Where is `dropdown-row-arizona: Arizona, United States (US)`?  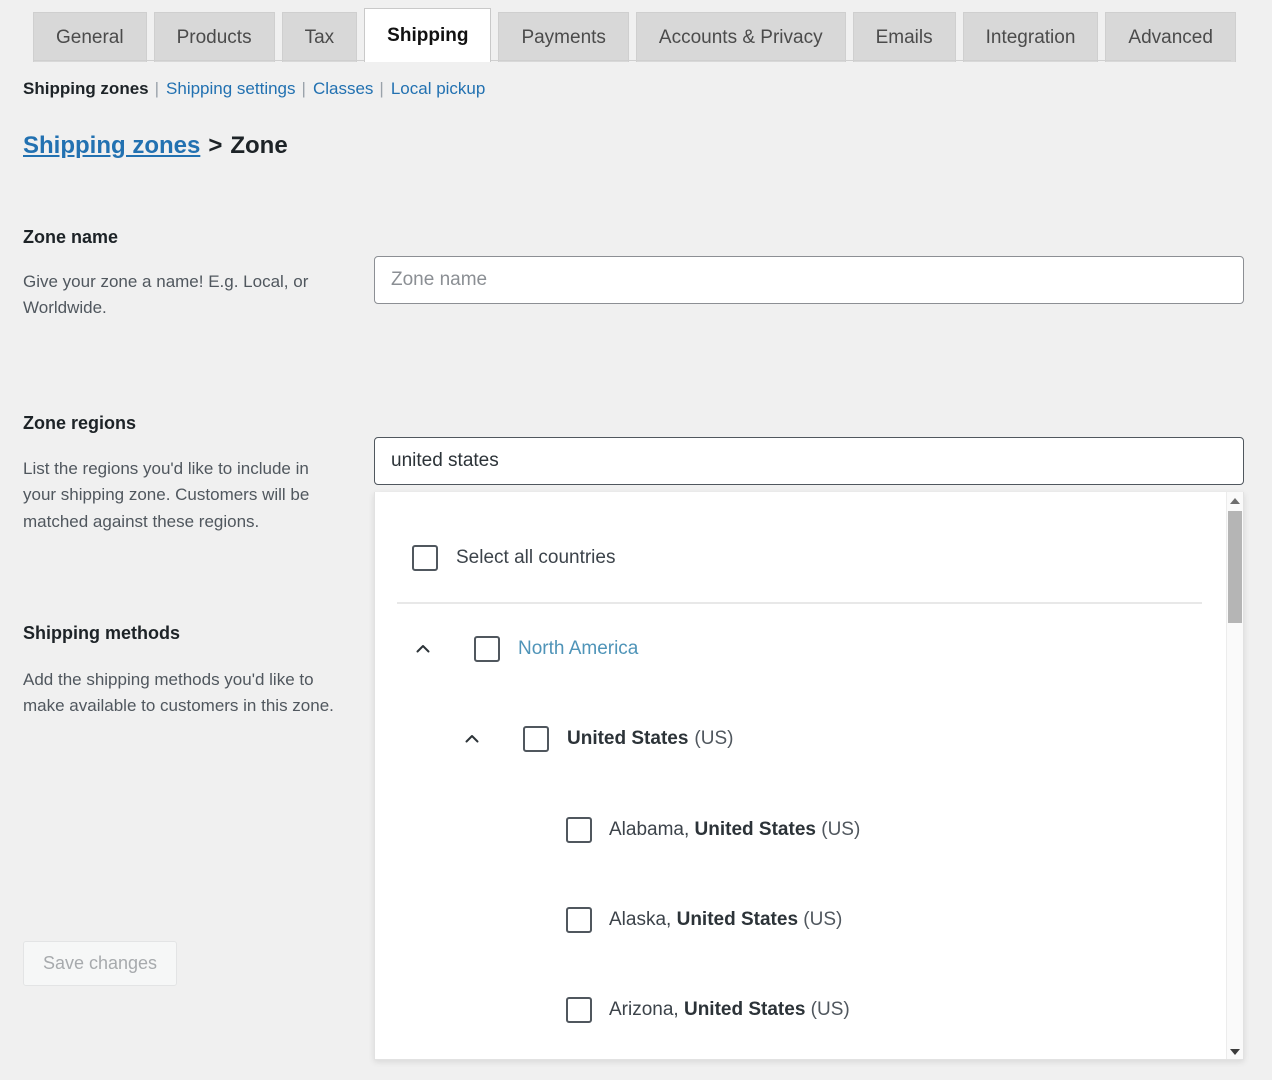 dropdown-row-arizona: Arizona, United States (US) is located at coordinates (708, 1010).